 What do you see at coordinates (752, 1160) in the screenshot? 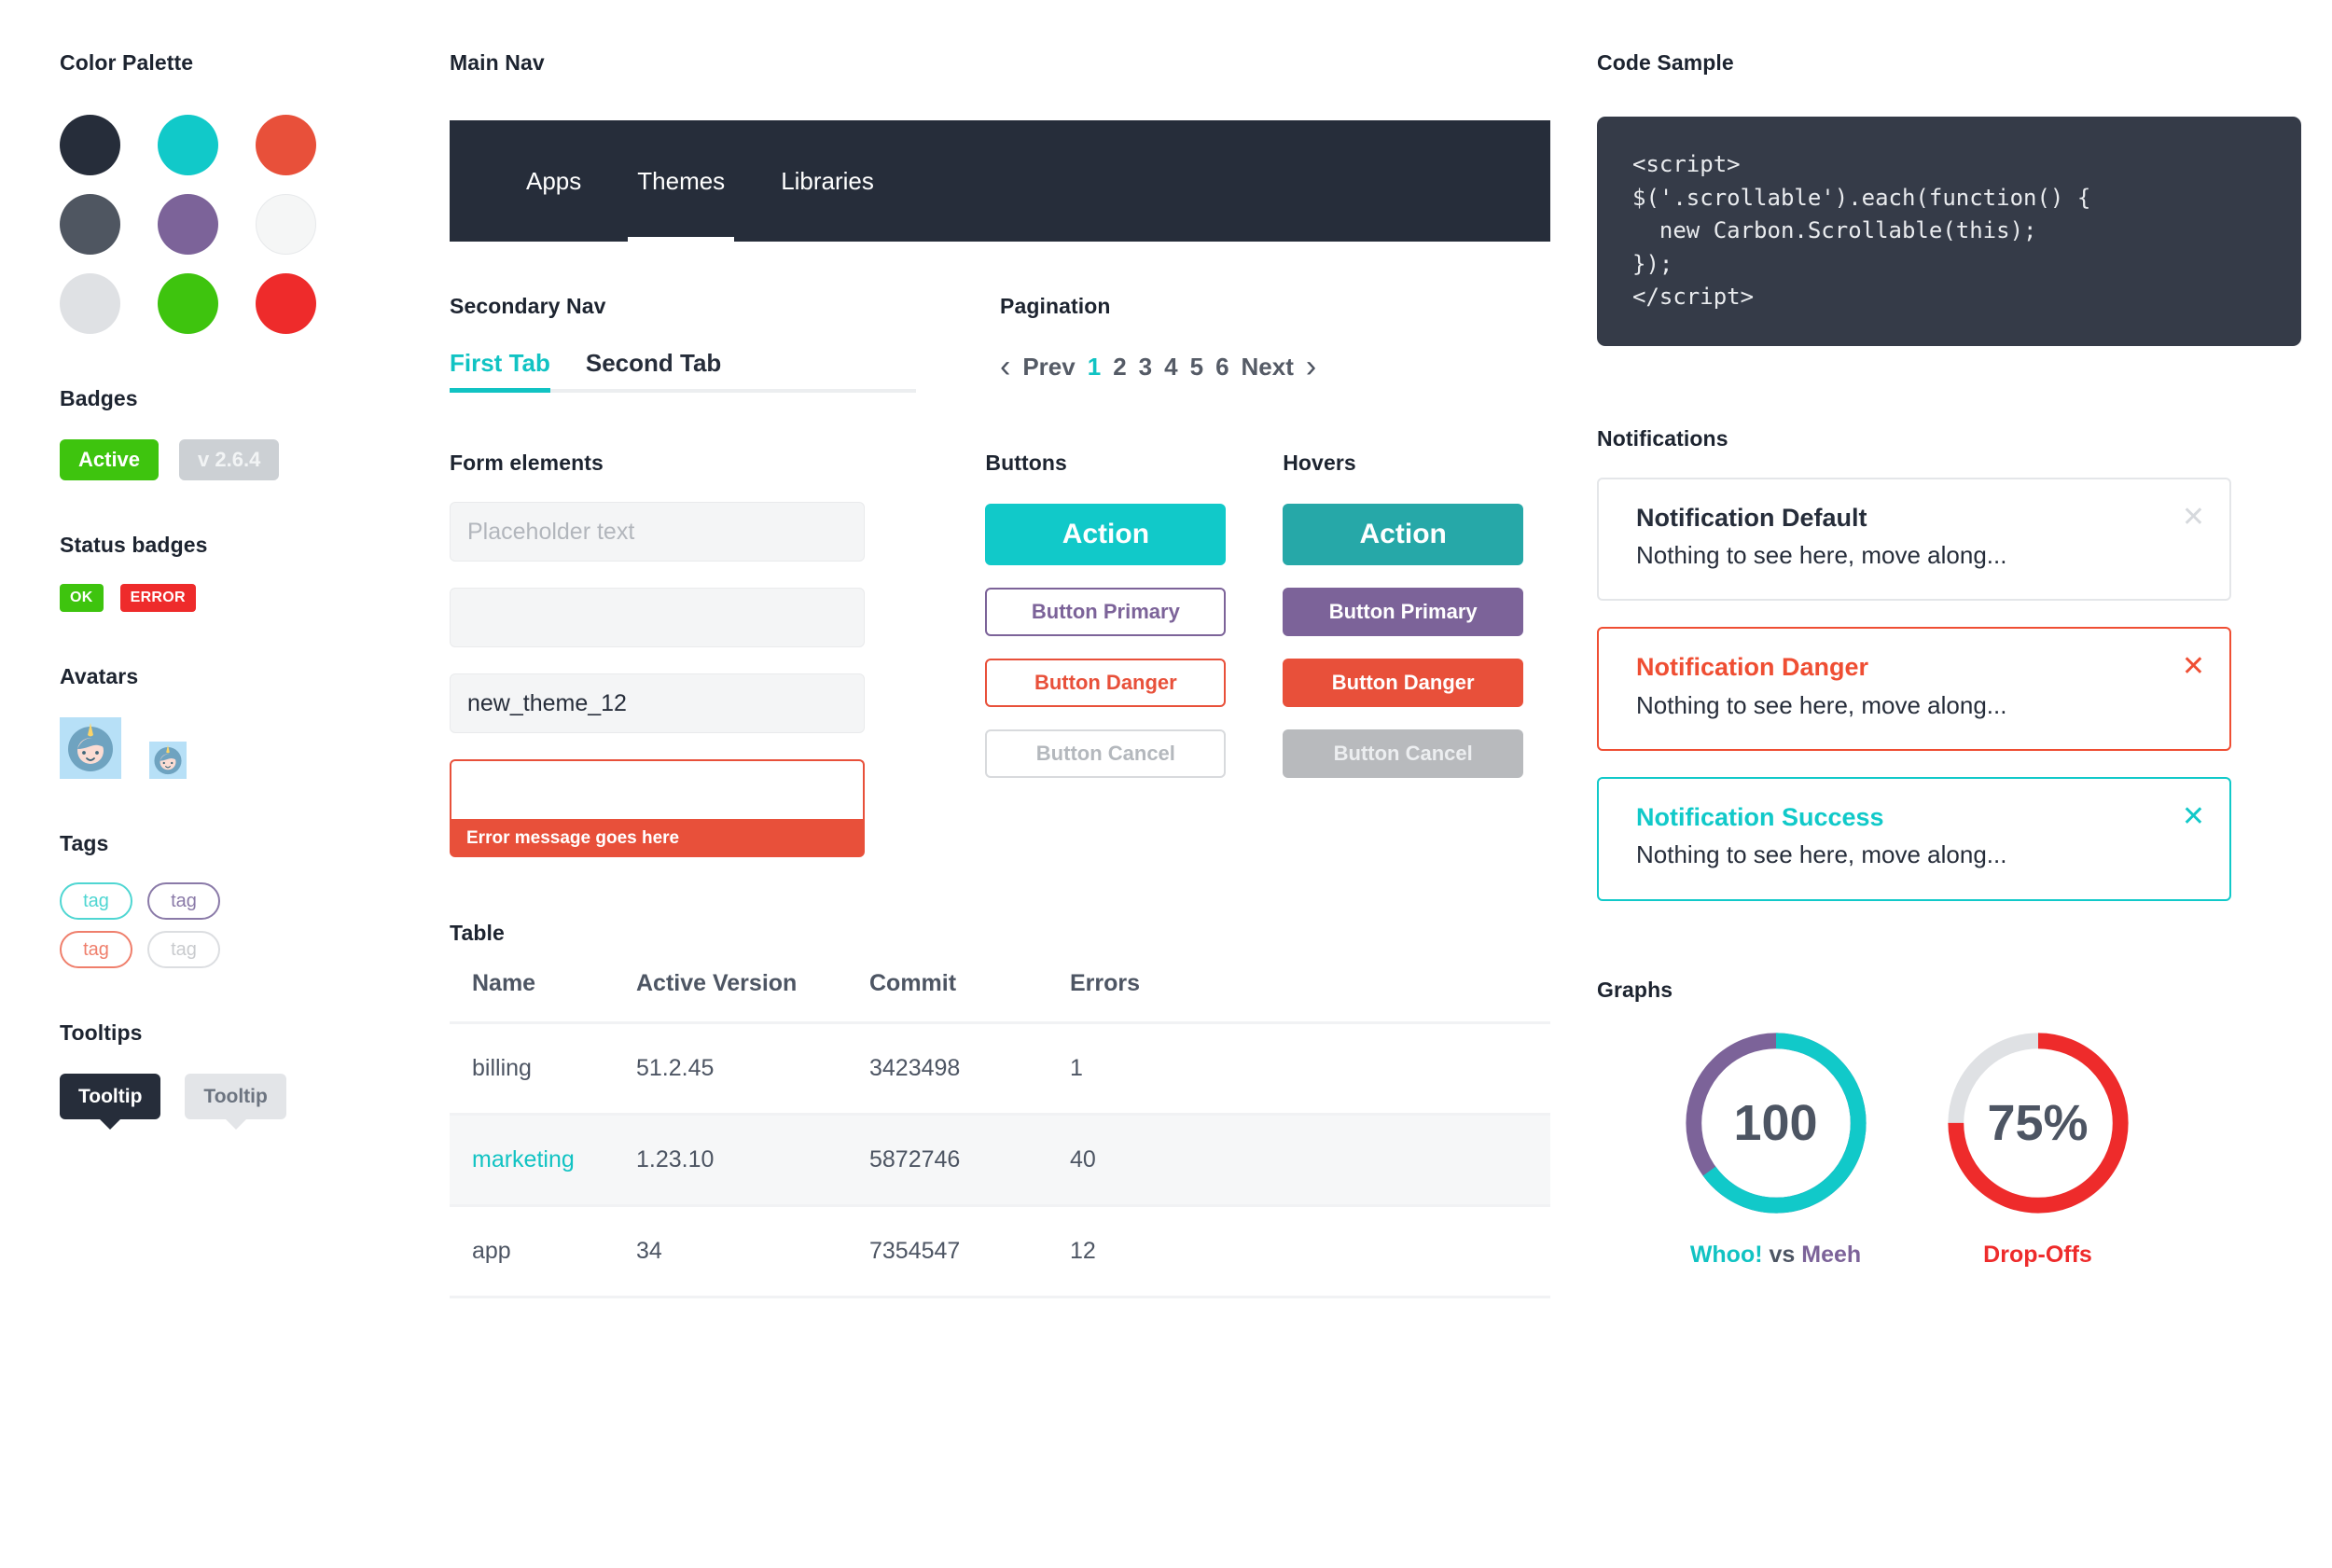
I see `table-cell-version: 1.23.10` at bounding box center [752, 1160].